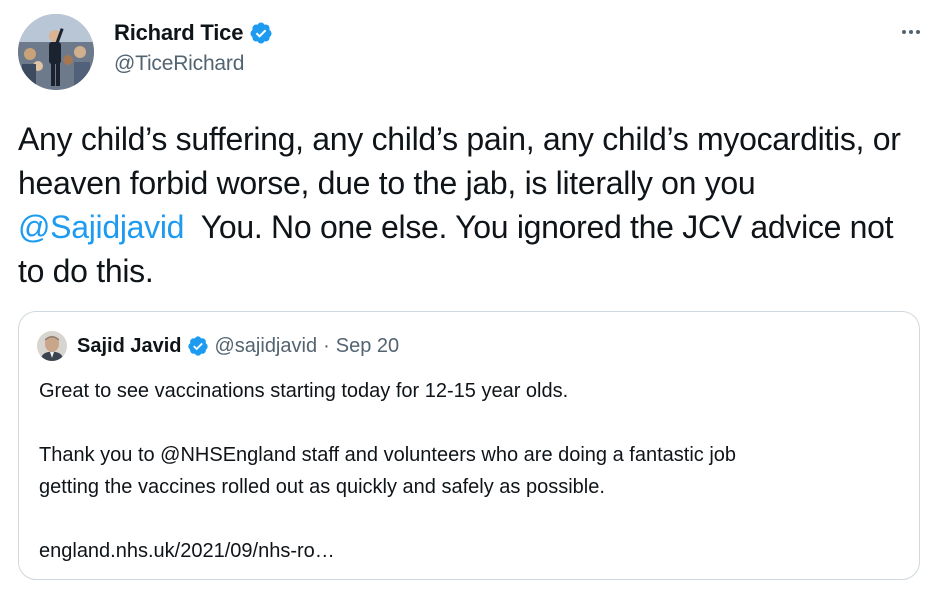 The height and width of the screenshot is (600, 940). What do you see at coordinates (367, 345) in the screenshot?
I see `quoted-tweet-date: Sep 20` at bounding box center [367, 345].